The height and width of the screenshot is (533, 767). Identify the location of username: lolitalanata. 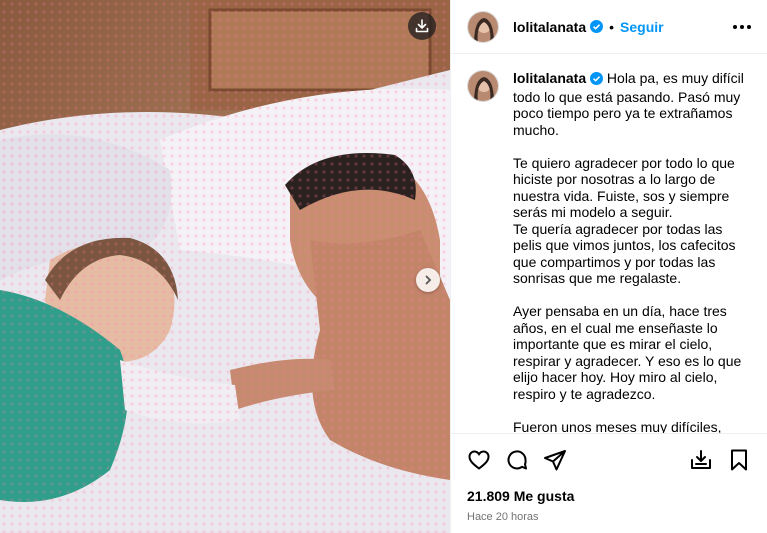
(549, 27).